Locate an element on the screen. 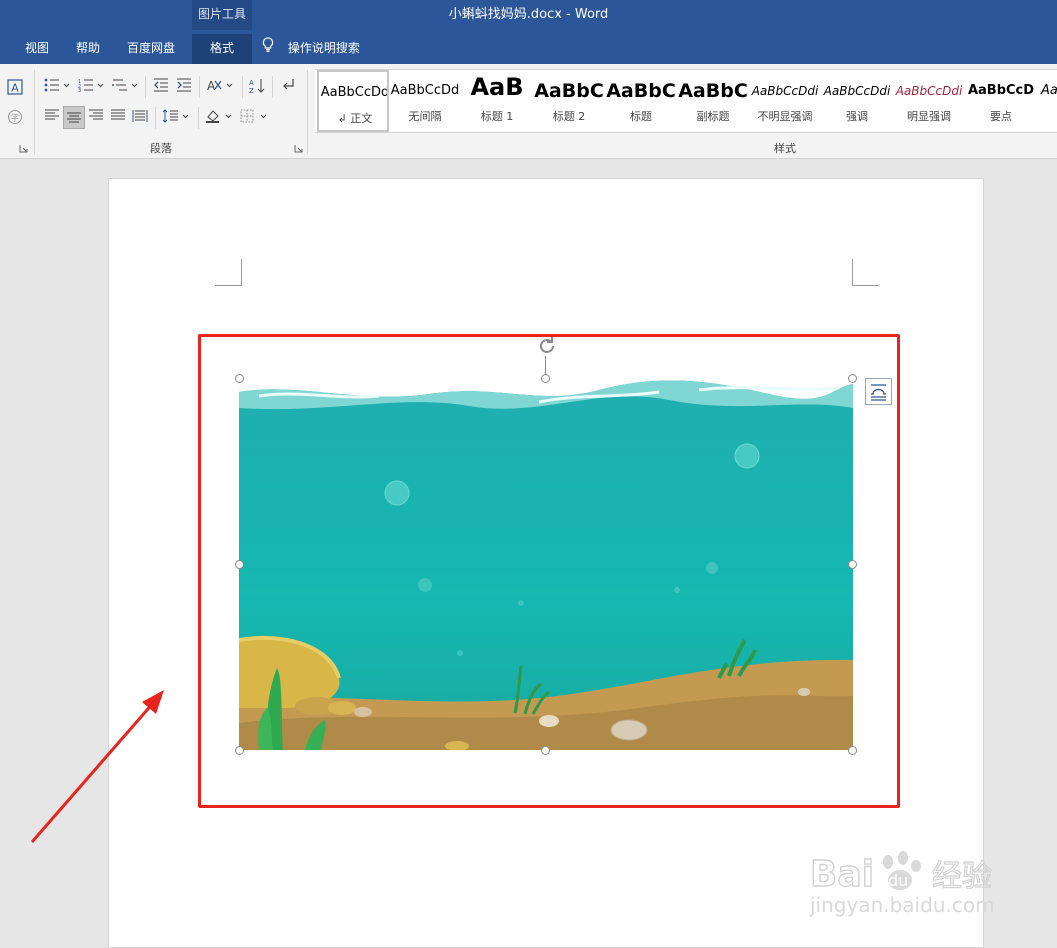 This screenshot has height=948, width=1057. font-dialog-launcher-icon is located at coordinates (23, 149).